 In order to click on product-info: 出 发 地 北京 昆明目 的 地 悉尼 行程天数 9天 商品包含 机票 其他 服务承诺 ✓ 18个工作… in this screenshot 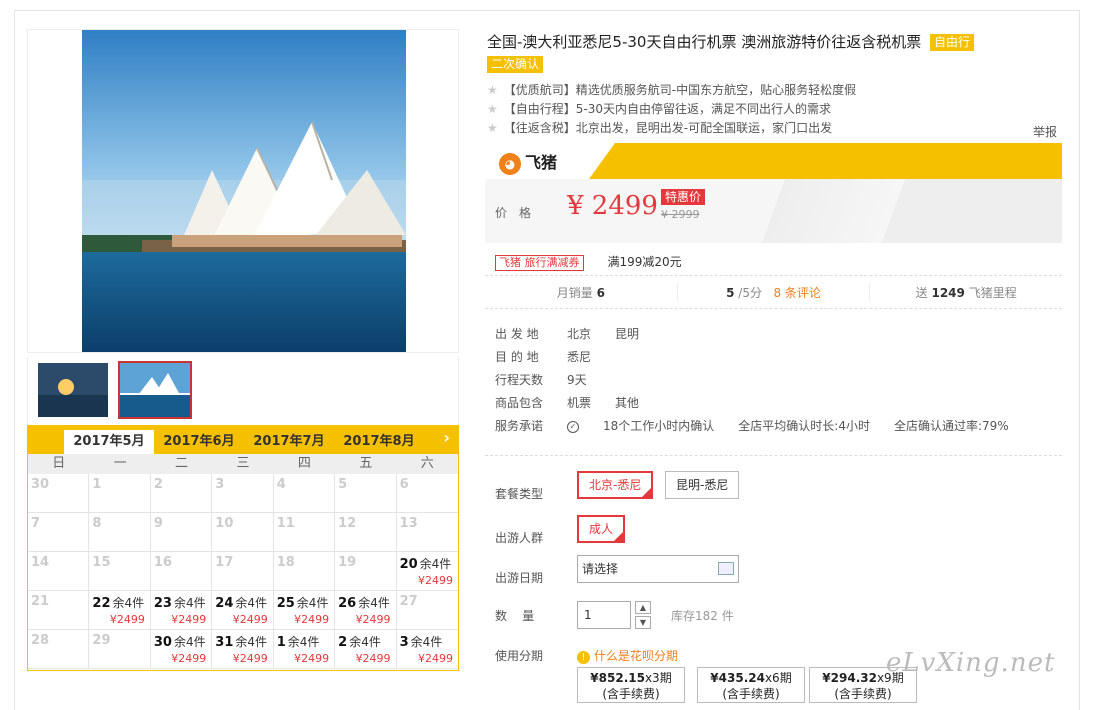, I will do `click(775, 380)`.